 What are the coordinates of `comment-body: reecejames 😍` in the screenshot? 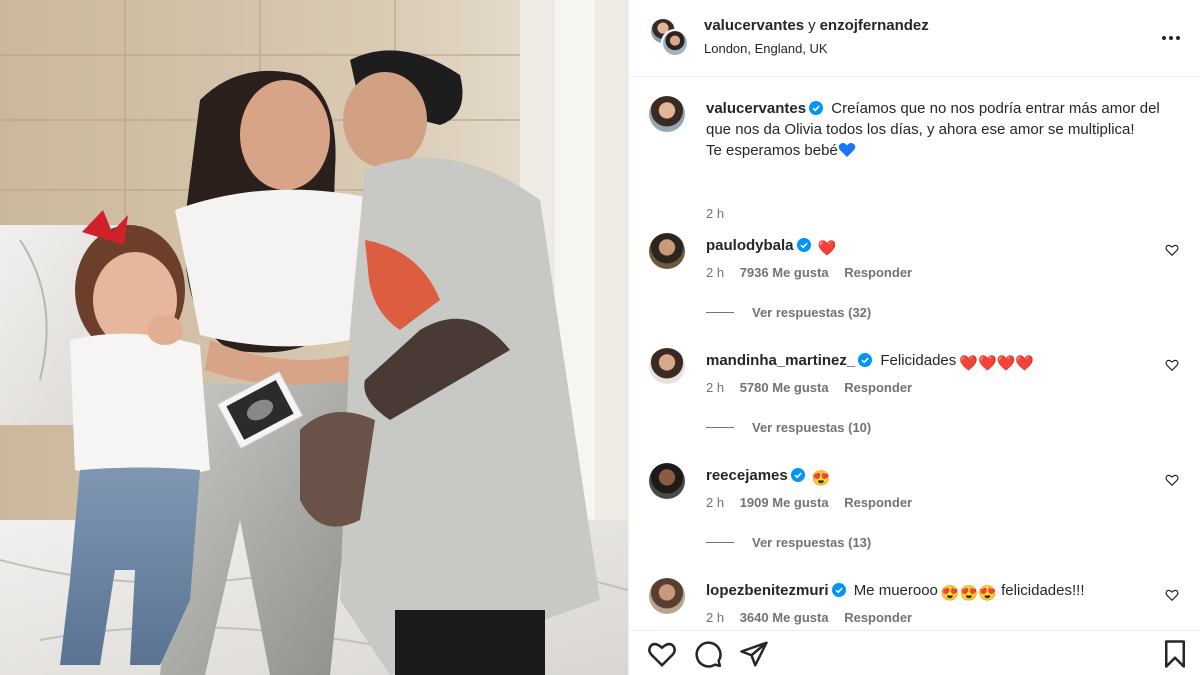 It's located at (768, 477).